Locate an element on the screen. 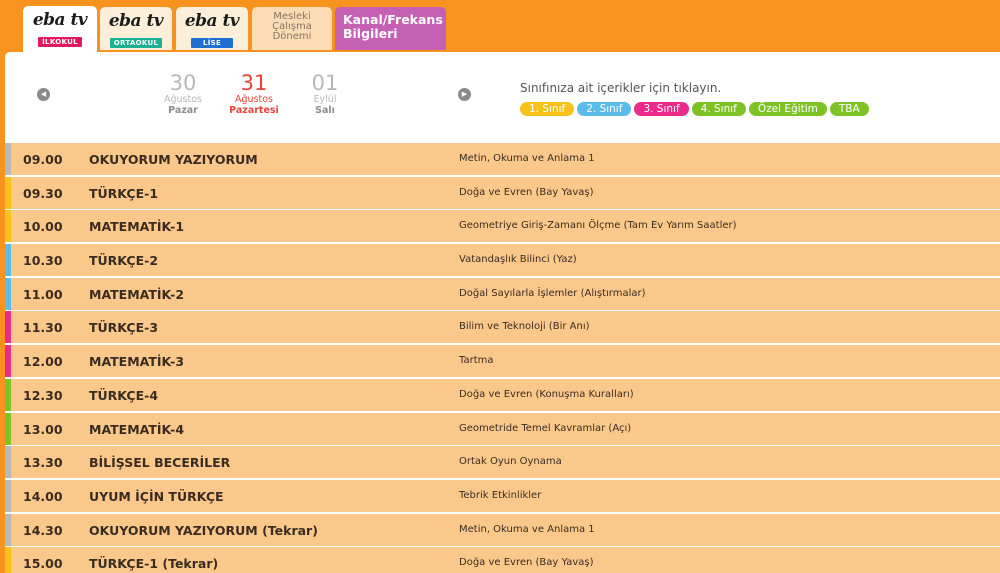  tab-kanal-frekans-bilgileri: Kanal/Frekans Bilgileri is located at coordinates (390, 28).